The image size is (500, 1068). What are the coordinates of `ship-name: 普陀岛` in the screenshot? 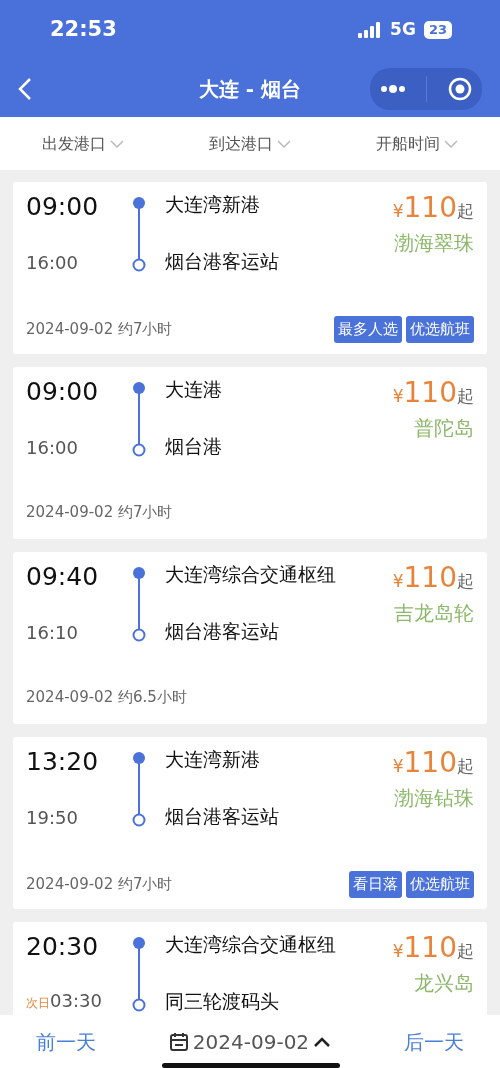 It's located at (443, 428).